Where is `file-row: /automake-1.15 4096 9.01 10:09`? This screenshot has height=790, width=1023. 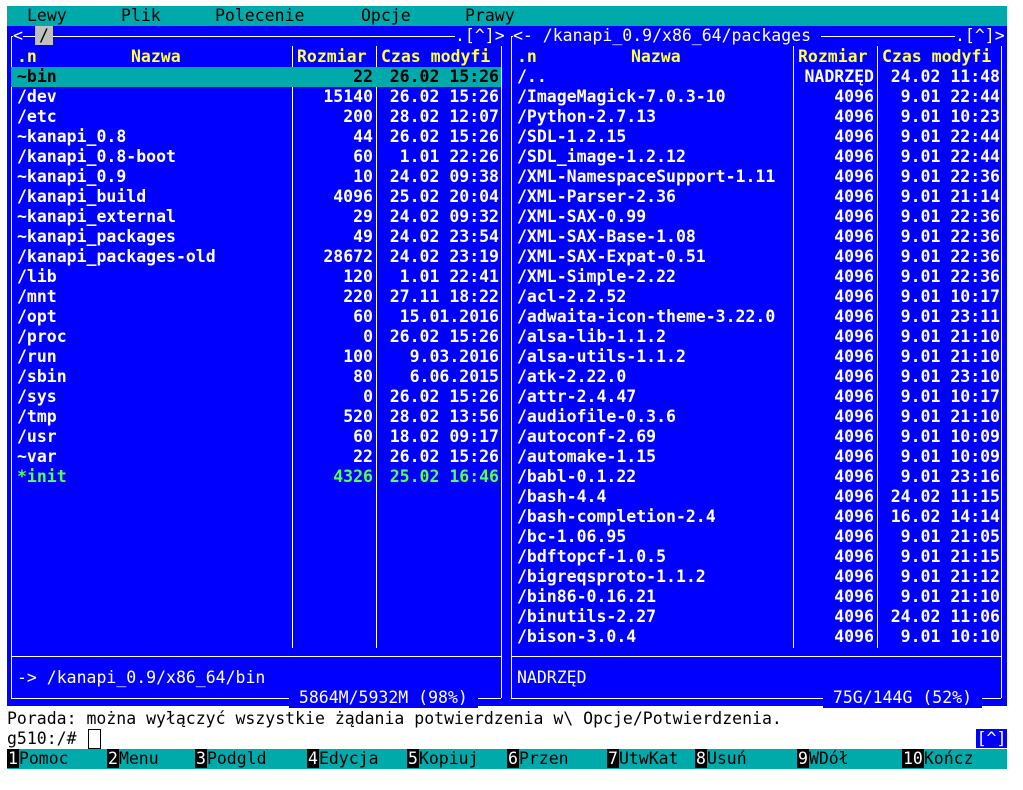
file-row: /automake-1.15 4096 9.01 10:09 is located at coordinates (756, 457).